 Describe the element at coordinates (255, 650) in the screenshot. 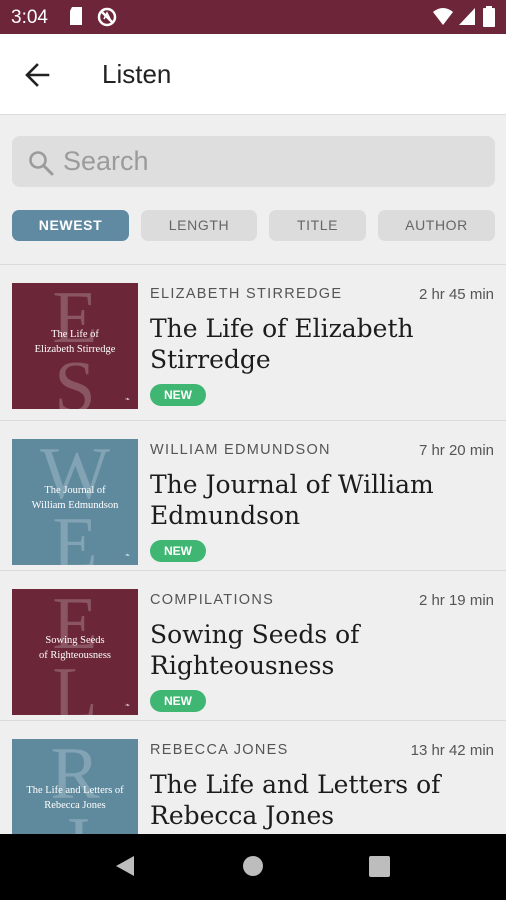

I see `book-title: Sowing Seeds of Righteousness` at that location.